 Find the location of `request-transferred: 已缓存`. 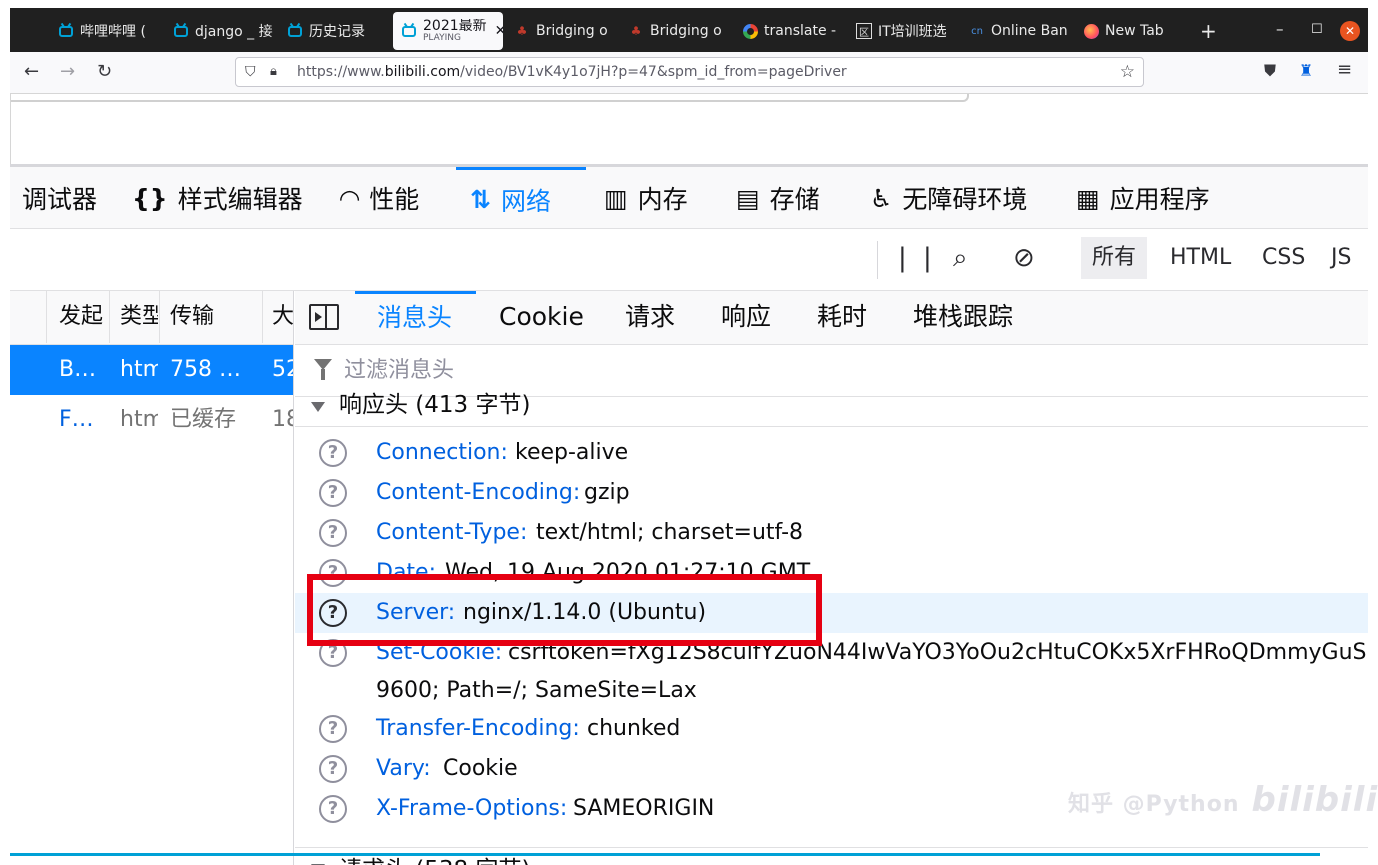

request-transferred: 已缓存 is located at coordinates (203, 419).